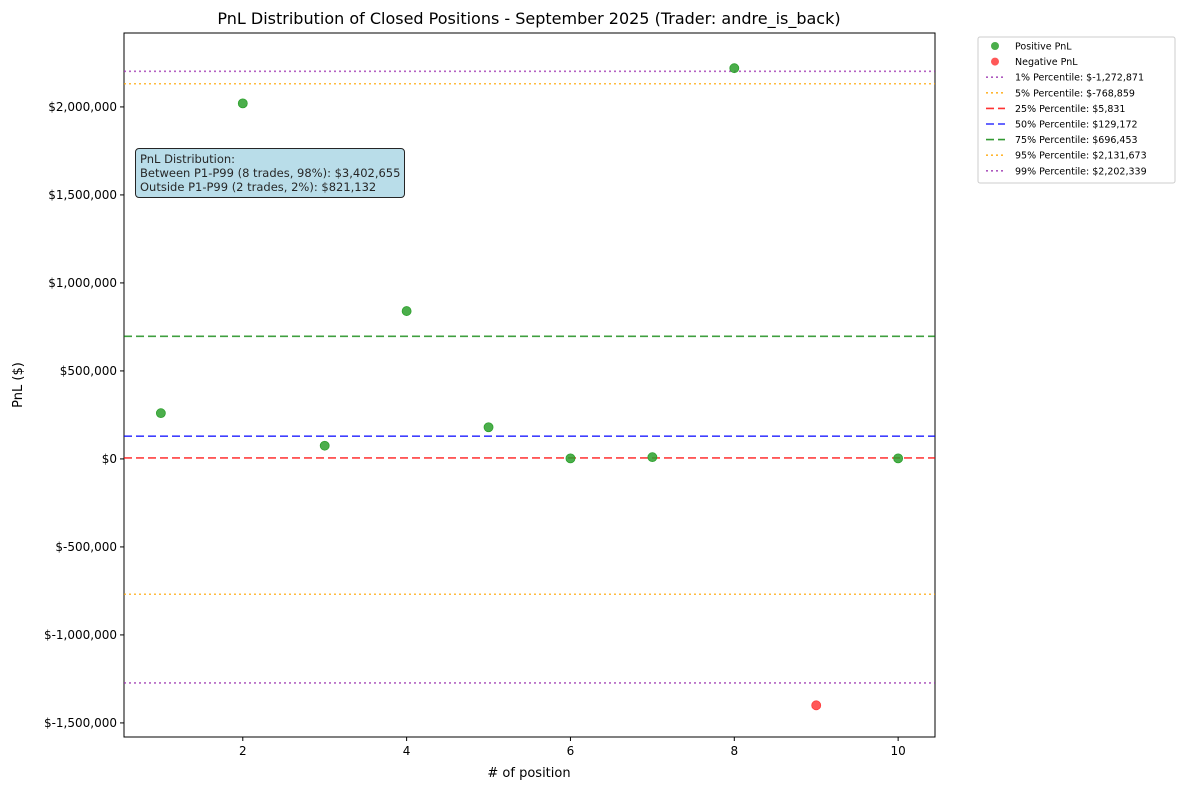  I want to click on y-tick-label: $2,000,000, so click(82, 107).